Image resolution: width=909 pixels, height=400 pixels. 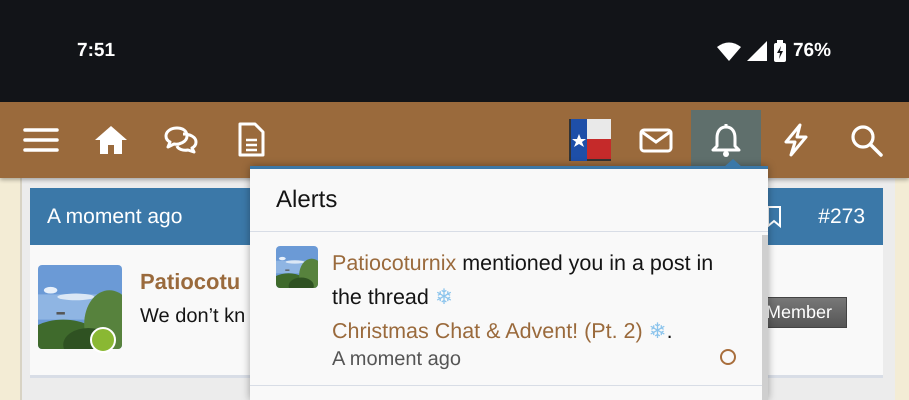 I want to click on bookmark-icon, so click(x=774, y=217).